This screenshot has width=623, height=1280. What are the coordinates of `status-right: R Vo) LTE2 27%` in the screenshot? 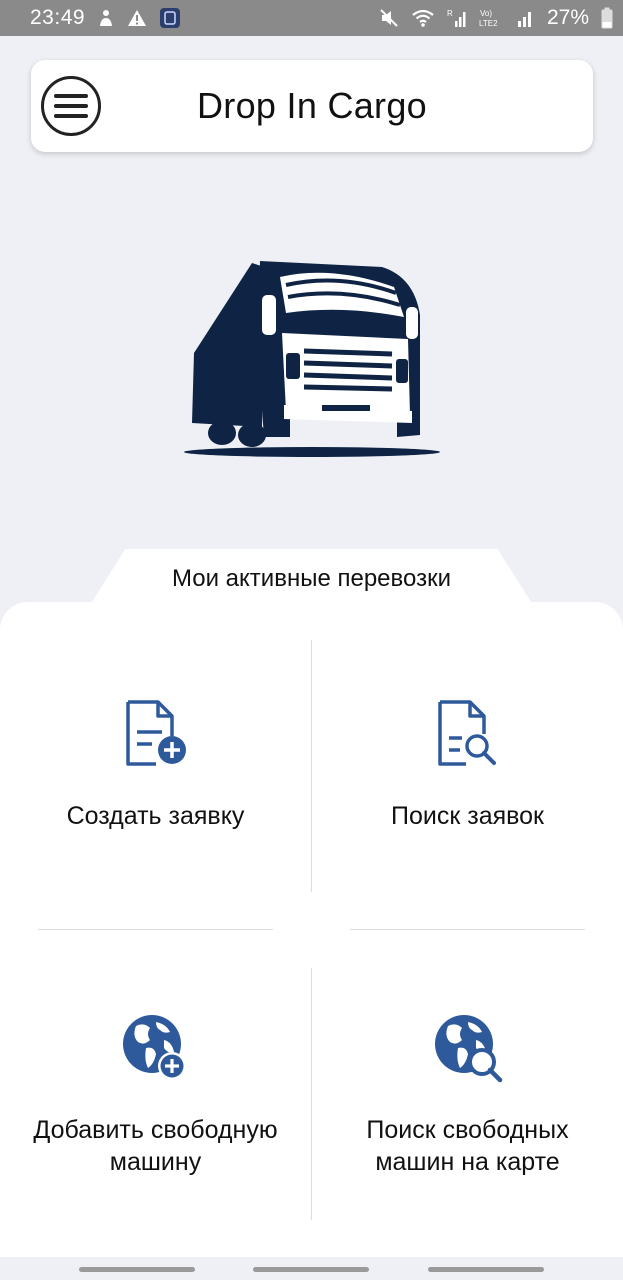 It's located at (496, 18).